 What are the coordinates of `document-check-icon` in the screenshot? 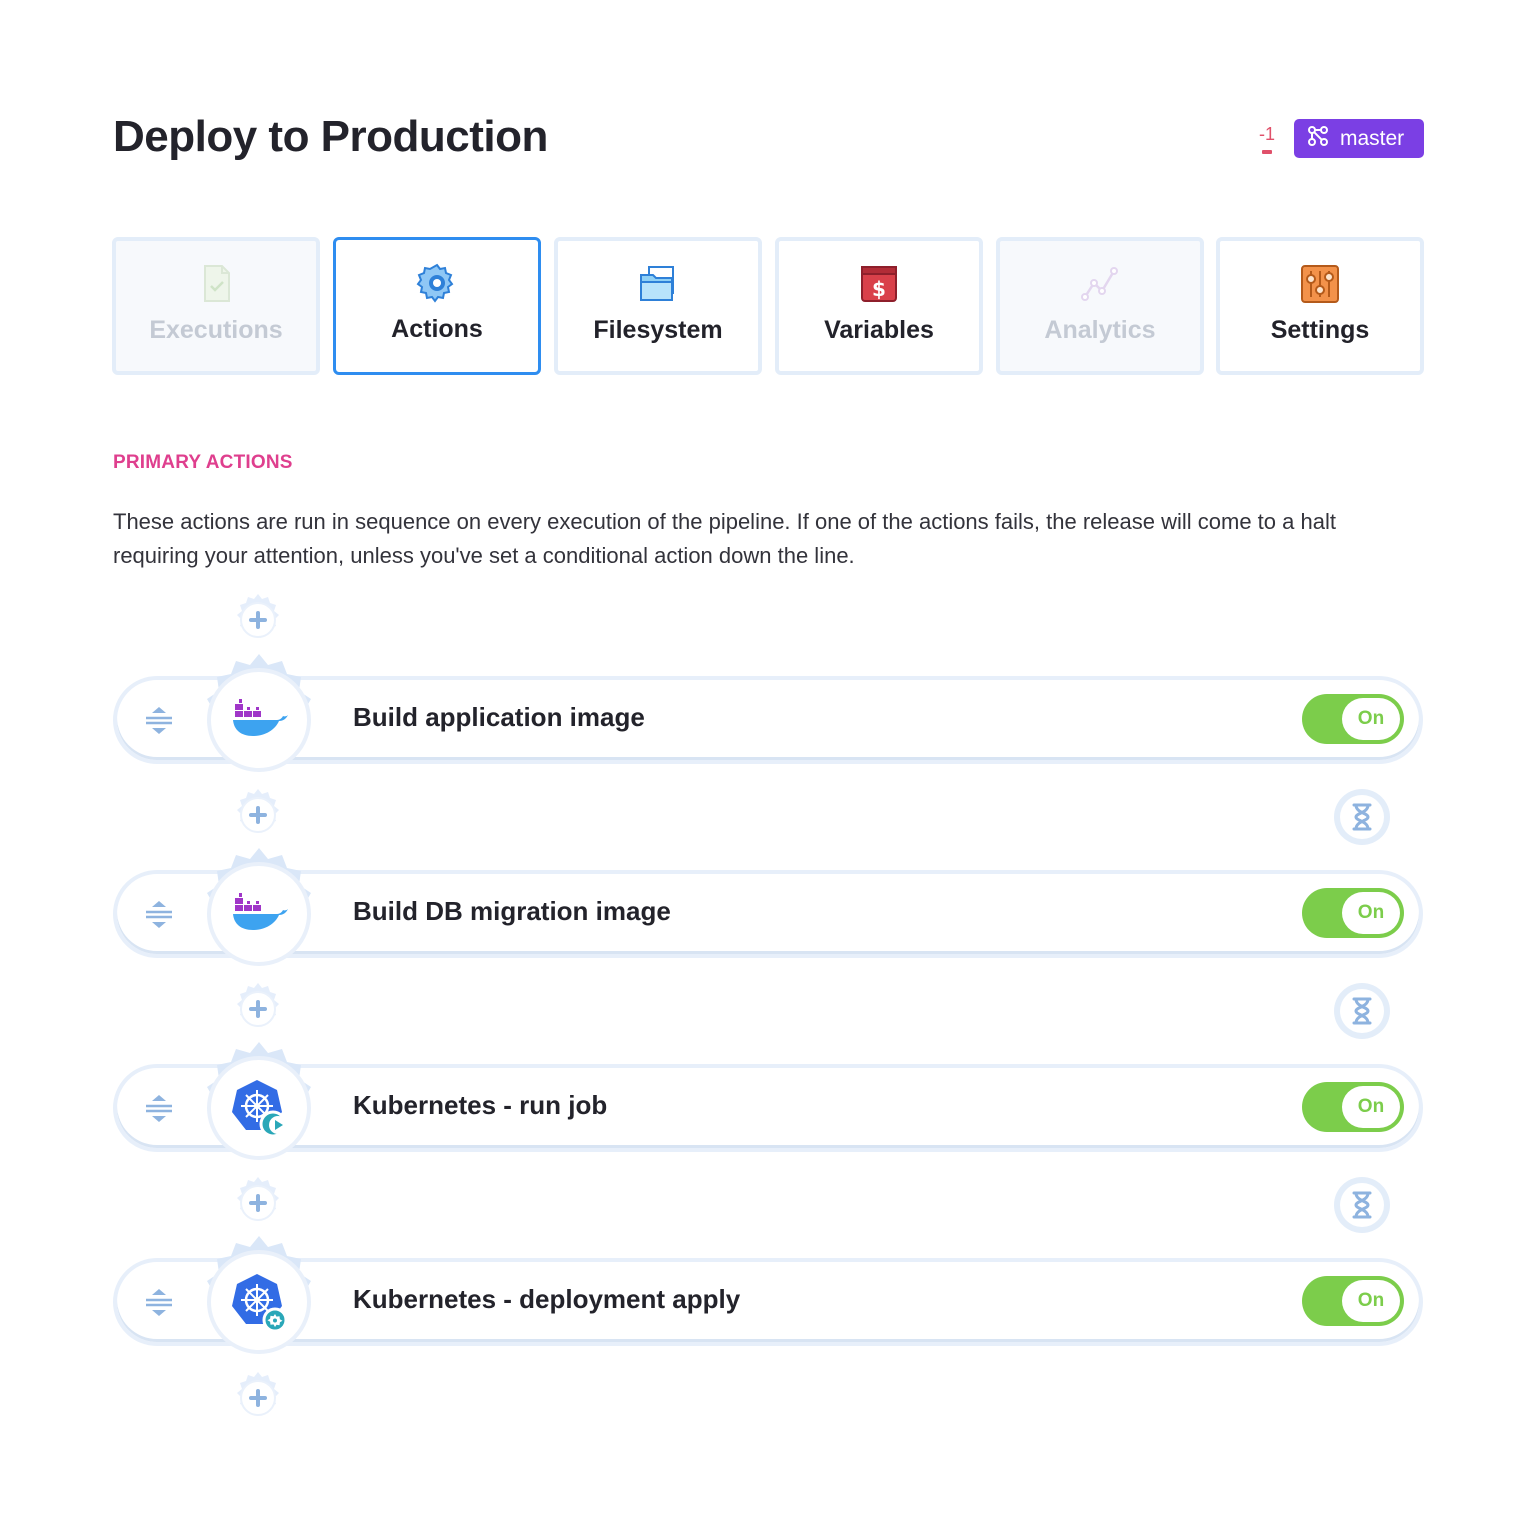 It's located at (216, 284).